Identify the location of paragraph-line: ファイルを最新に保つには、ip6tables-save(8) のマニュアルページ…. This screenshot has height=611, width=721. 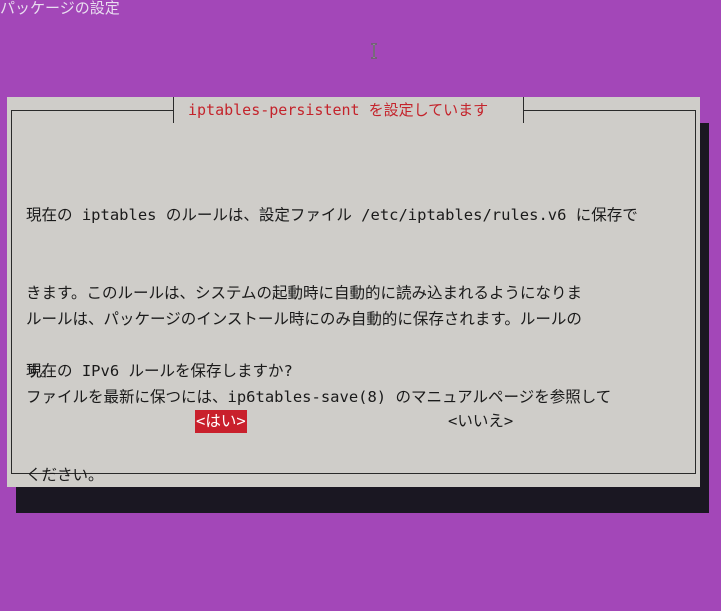
(319, 397).